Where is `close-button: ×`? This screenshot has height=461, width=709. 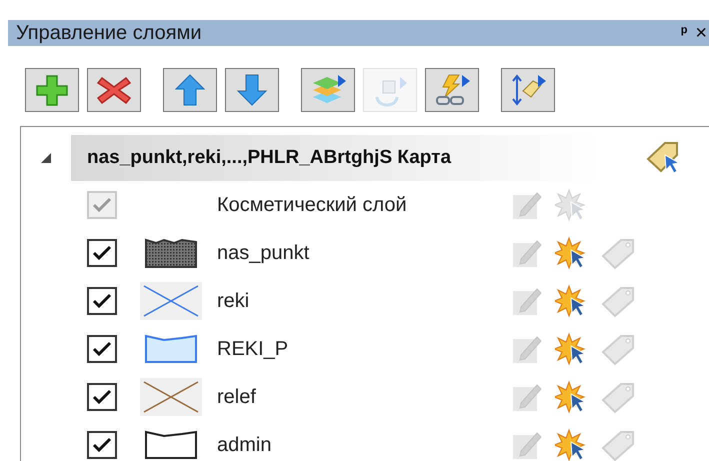
close-button: × is located at coordinates (701, 33).